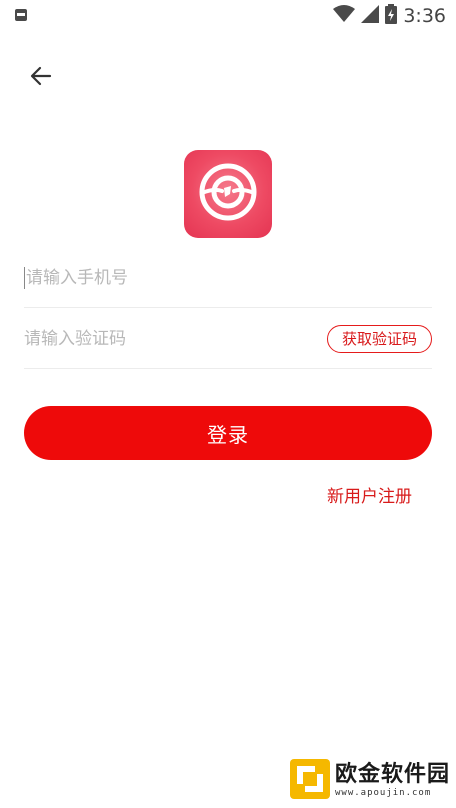 The image size is (456, 808). I want to click on get-code-button: 获取验证码, so click(379, 338).